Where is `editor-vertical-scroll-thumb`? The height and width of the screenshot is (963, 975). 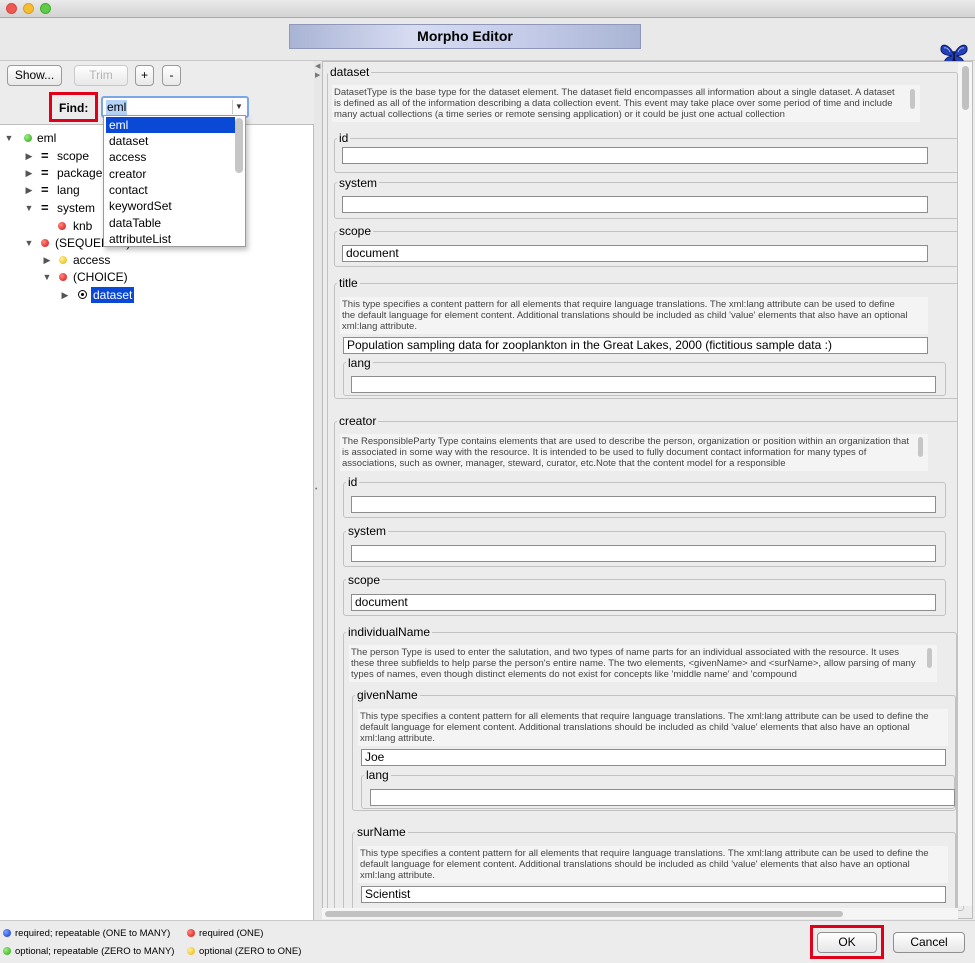 editor-vertical-scroll-thumb is located at coordinates (965, 88).